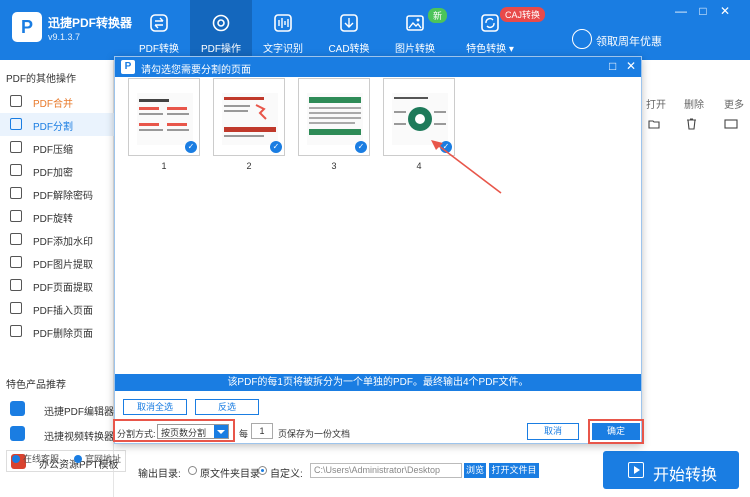 The width and height of the screenshot is (750, 497). Describe the element at coordinates (57, 147) in the screenshot. I see `sidebar-item-compress: PDF压缩` at that location.